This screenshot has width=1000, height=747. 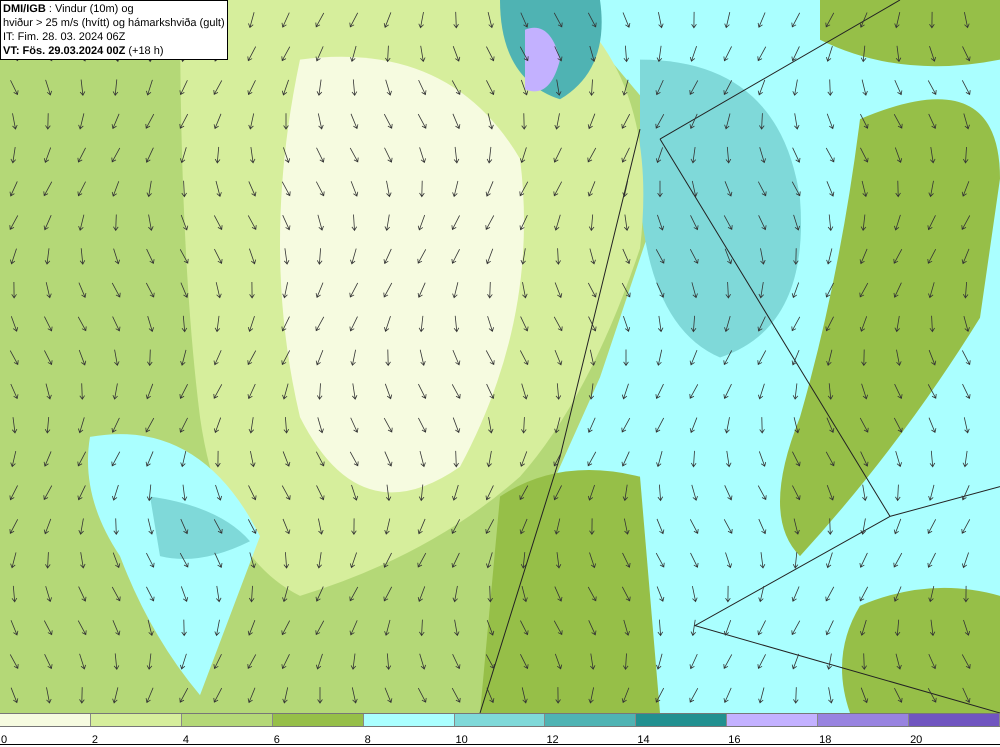 What do you see at coordinates (825, 740) in the screenshot?
I see `legend-label: 18` at bounding box center [825, 740].